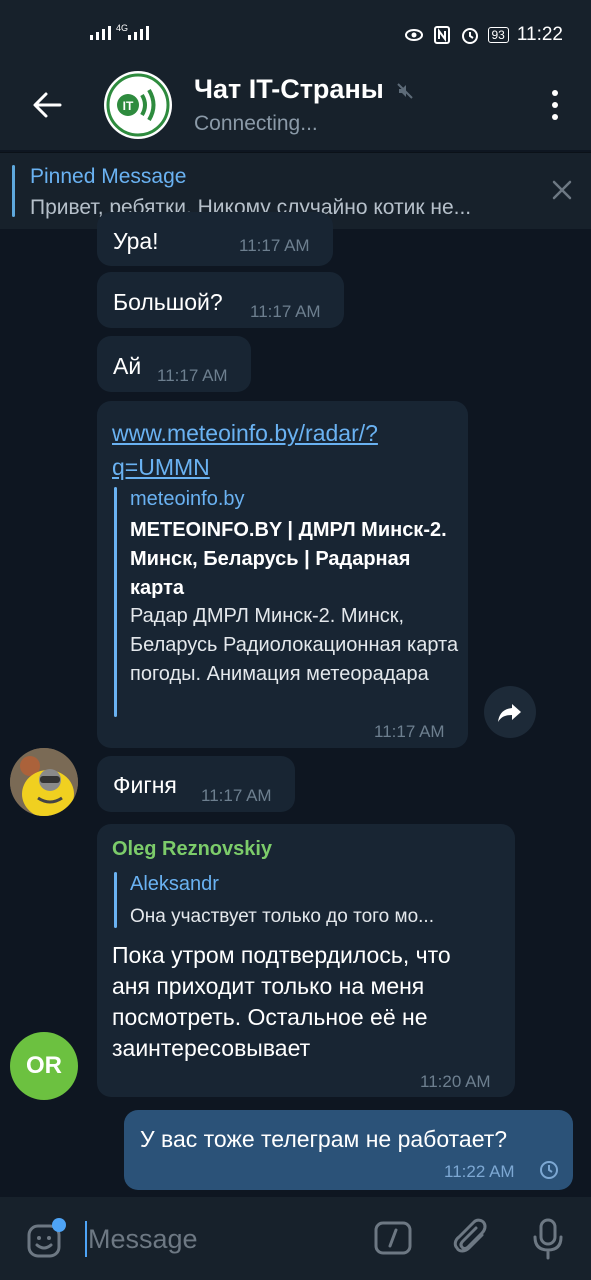  I want to click on share-button, so click(510, 712).